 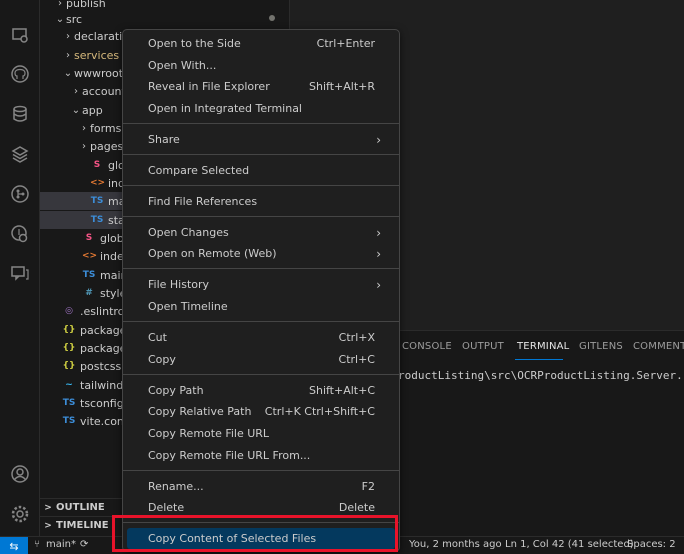 I want to click on menu-item: Rename... F2, so click(x=261, y=486).